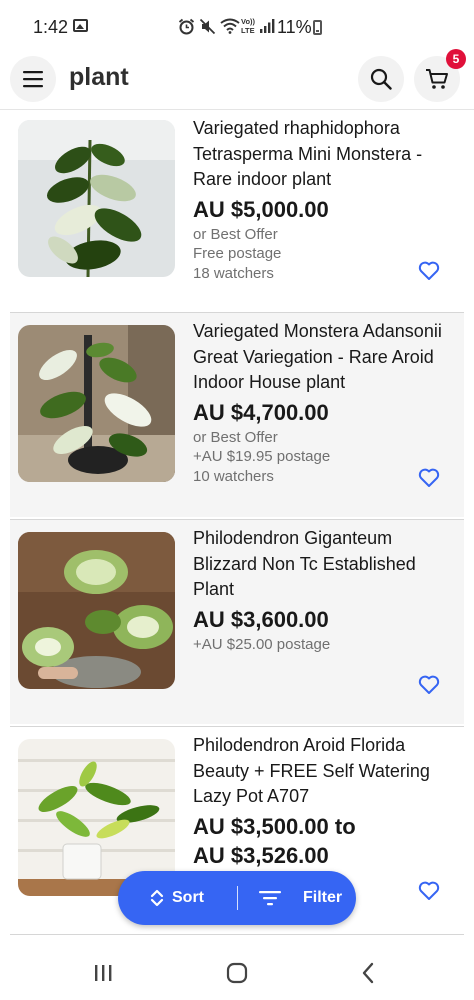 Image resolution: width=474 pixels, height=1000 pixels. I want to click on status-bar: 1:42 Vo)) LTE 11%, so click(237, 26).